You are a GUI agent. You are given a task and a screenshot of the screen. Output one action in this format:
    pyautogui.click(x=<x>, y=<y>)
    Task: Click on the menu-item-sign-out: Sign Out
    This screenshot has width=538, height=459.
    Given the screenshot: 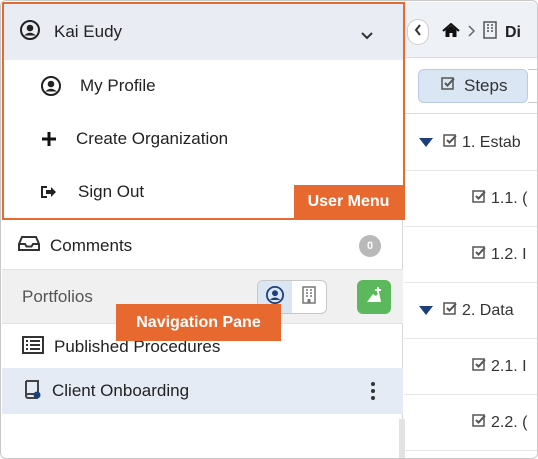 What is the action you would take?
    pyautogui.click(x=91, y=192)
    